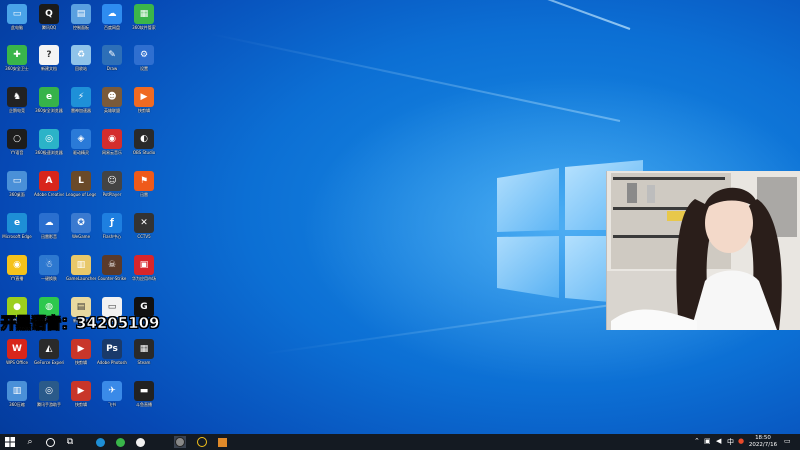  I want to click on desktop-icon-label: 360极速浏览器, so click(49, 152).